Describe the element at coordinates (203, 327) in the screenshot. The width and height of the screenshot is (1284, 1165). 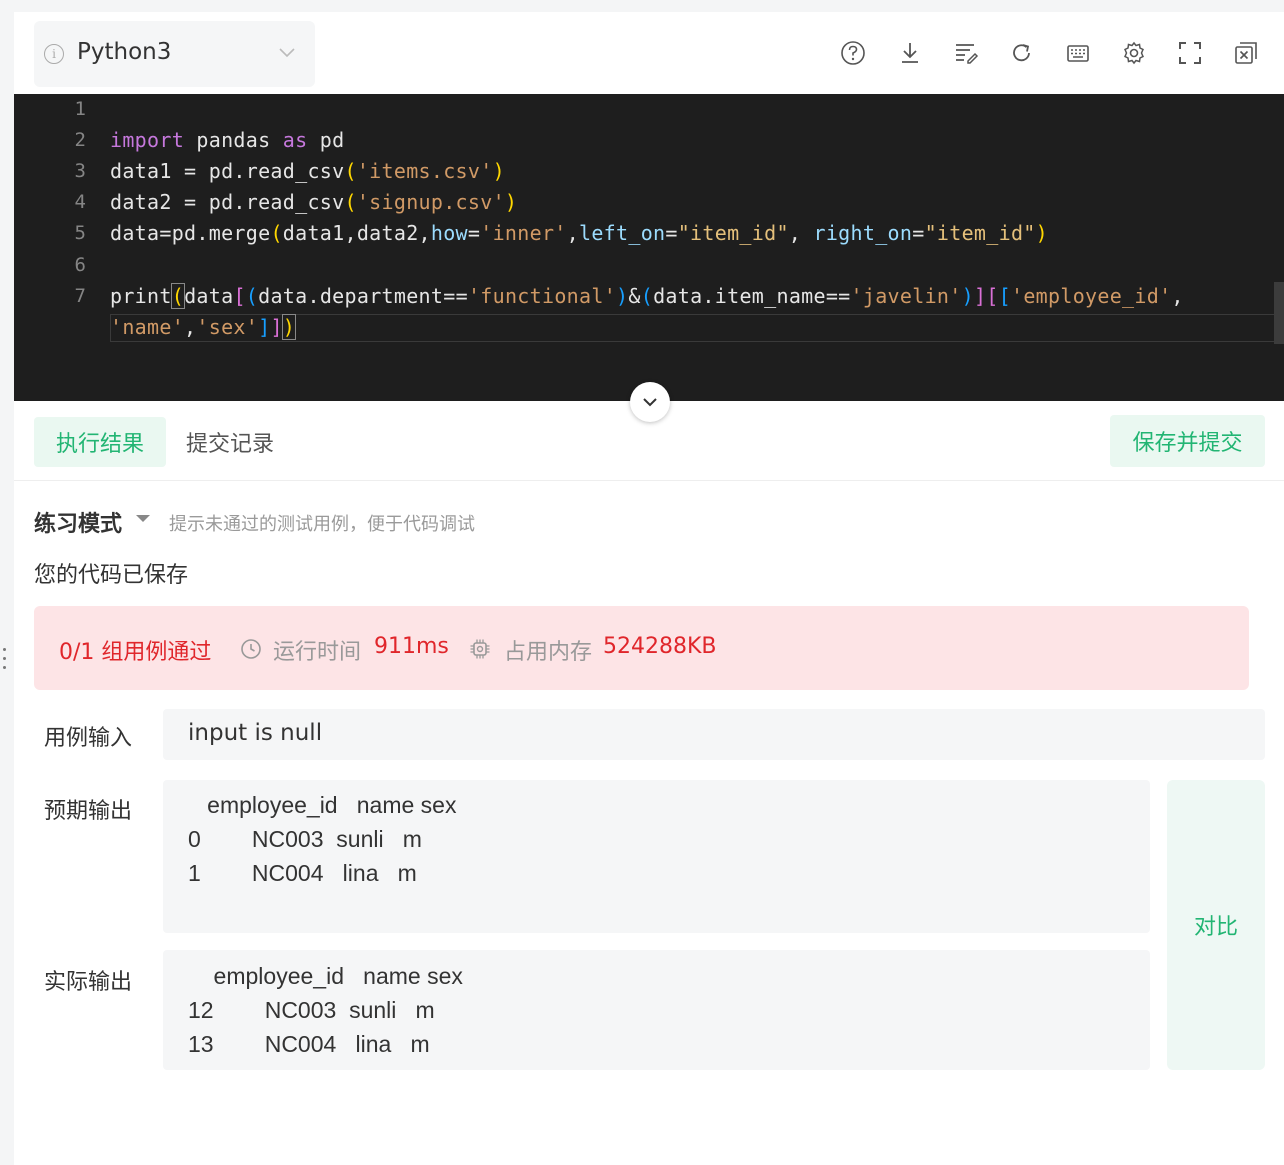
I see `code-line: 'name','sex']])` at that location.